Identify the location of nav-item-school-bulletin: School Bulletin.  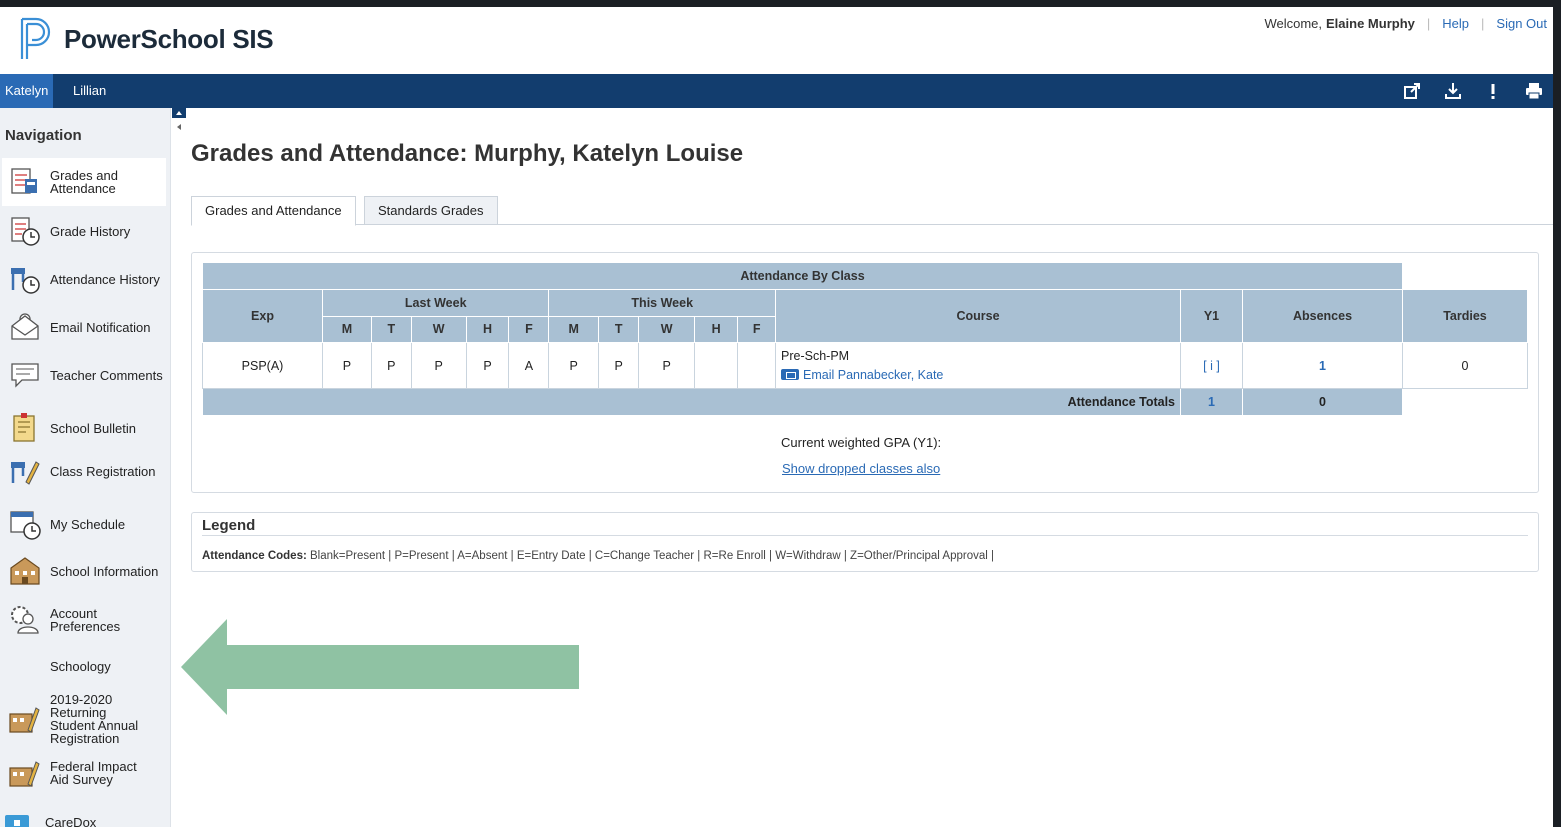
(84, 428).